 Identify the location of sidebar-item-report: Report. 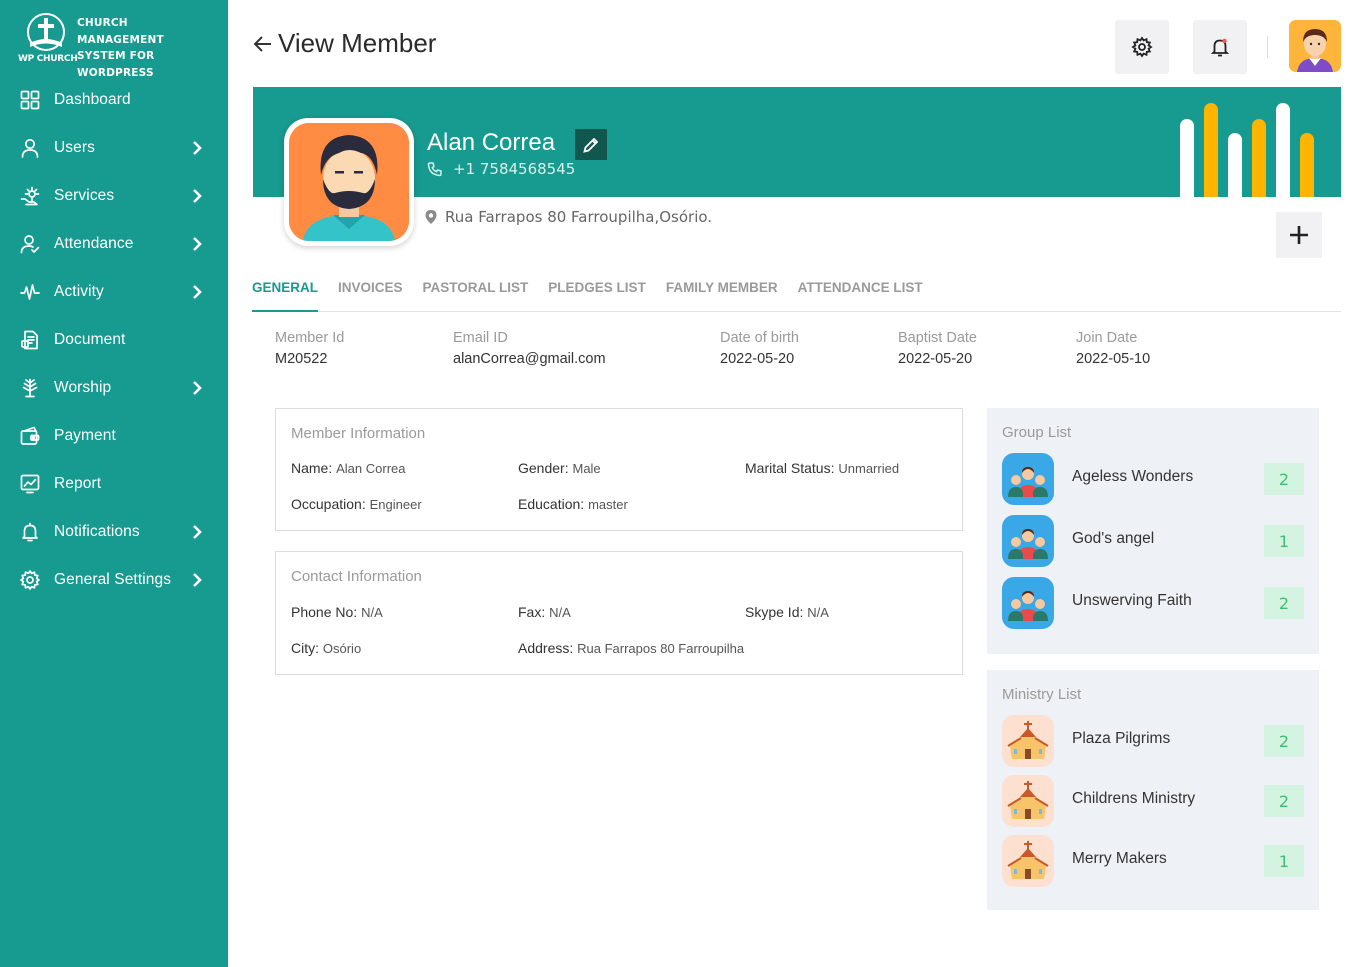
(114, 484).